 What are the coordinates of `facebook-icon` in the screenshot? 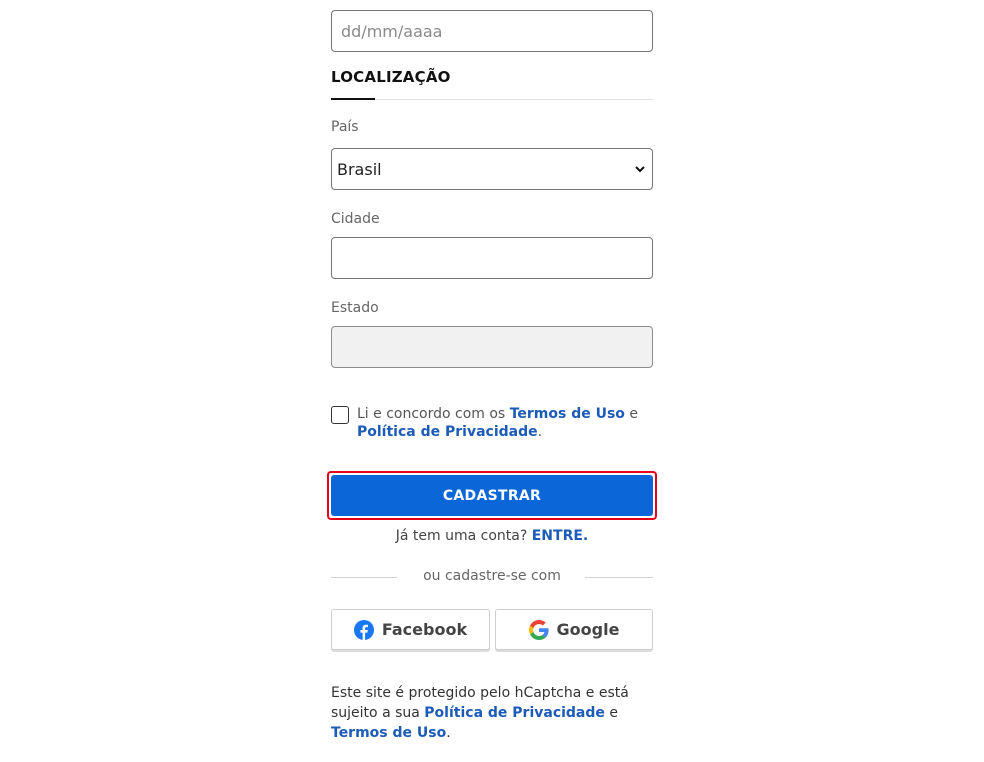 It's located at (363, 629).